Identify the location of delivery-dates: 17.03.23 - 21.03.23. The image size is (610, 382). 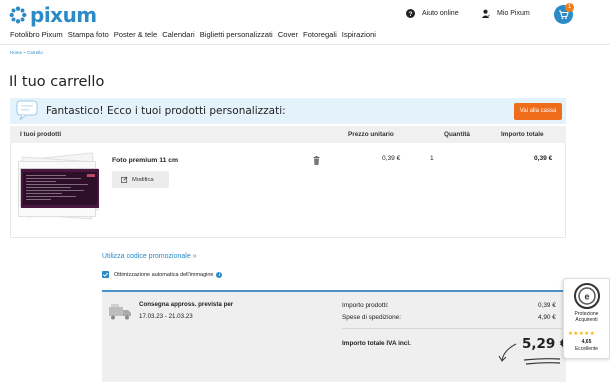
(166, 316).